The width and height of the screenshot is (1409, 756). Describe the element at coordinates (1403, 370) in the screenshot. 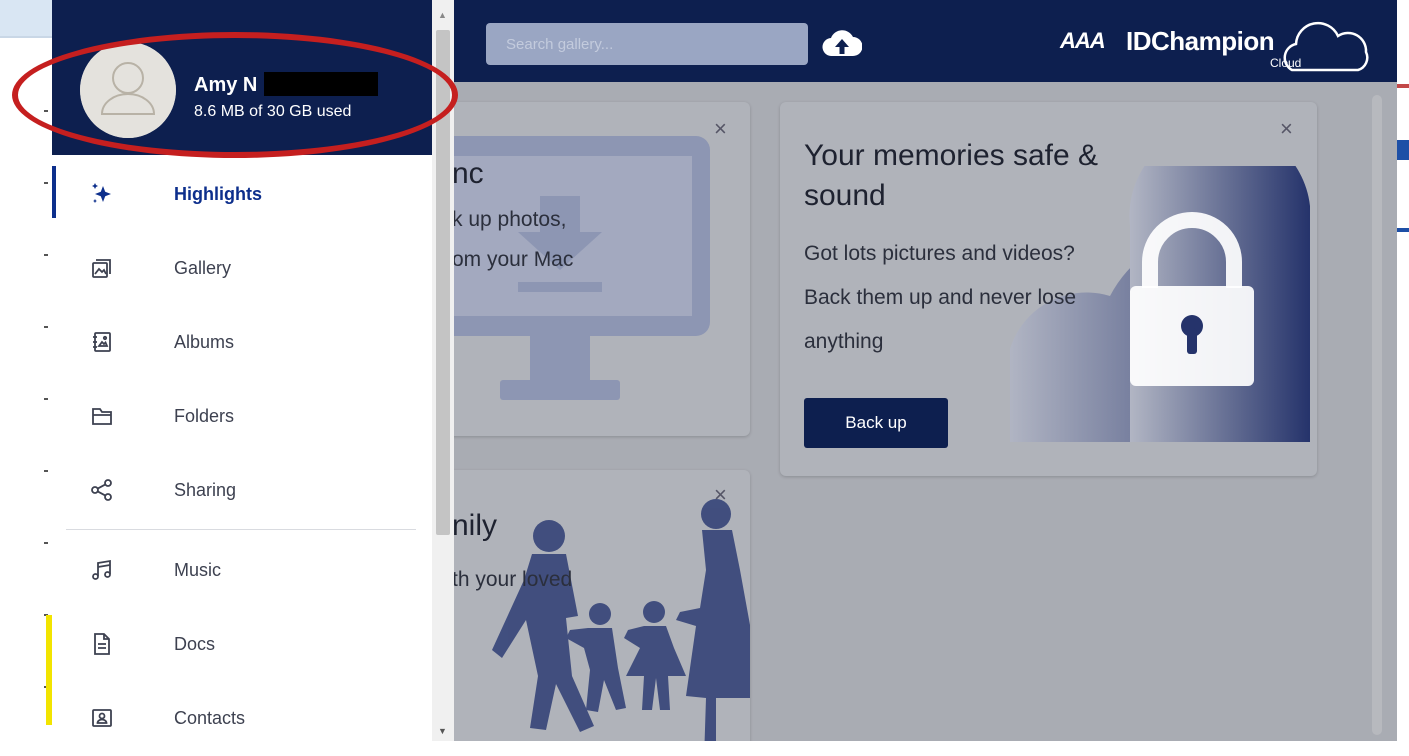

I see `background-window-edge-right` at that location.